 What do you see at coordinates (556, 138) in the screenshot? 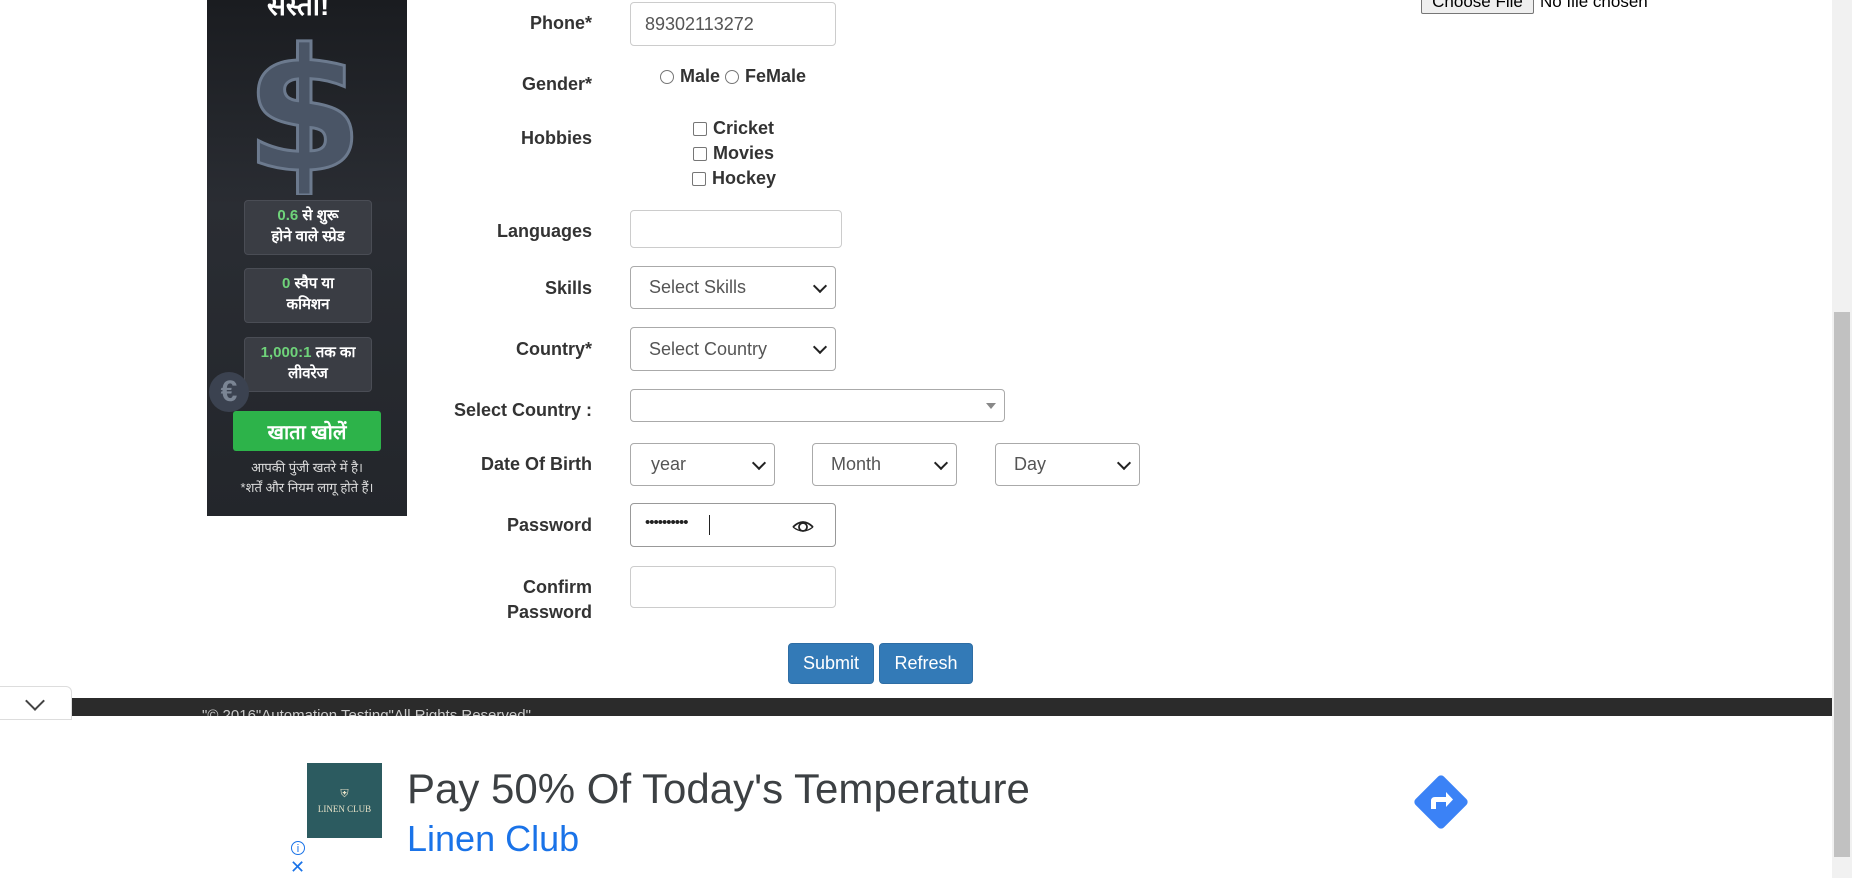
I see `hobbies-label: Hobbies` at bounding box center [556, 138].